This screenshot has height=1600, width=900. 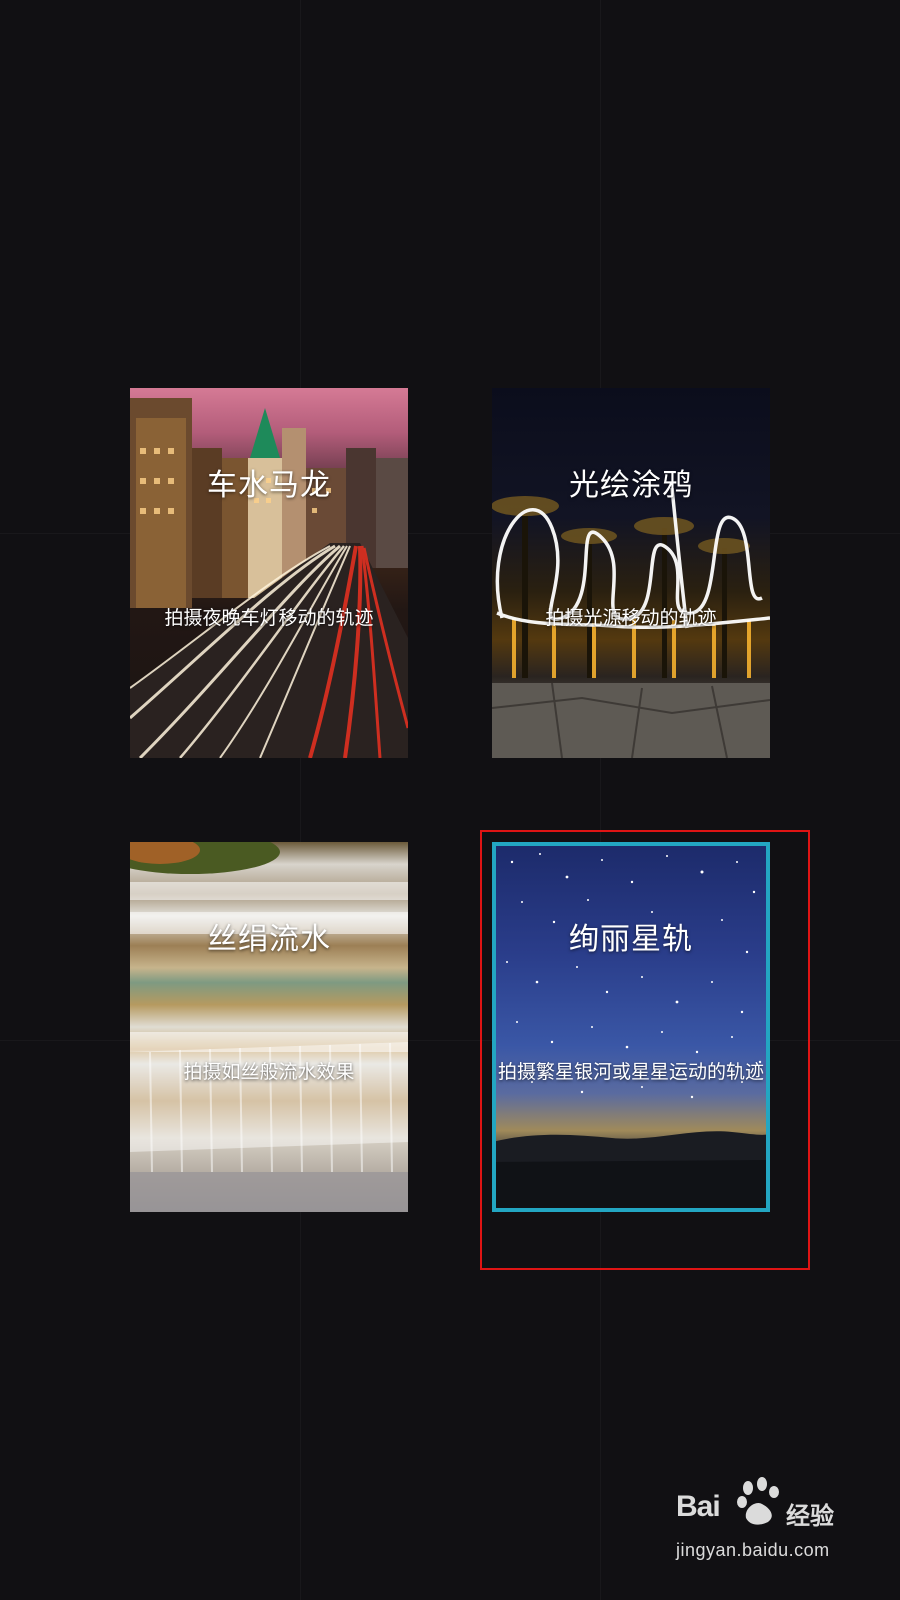 I want to click on silky-water-scene-image, so click(x=269, y=1027).